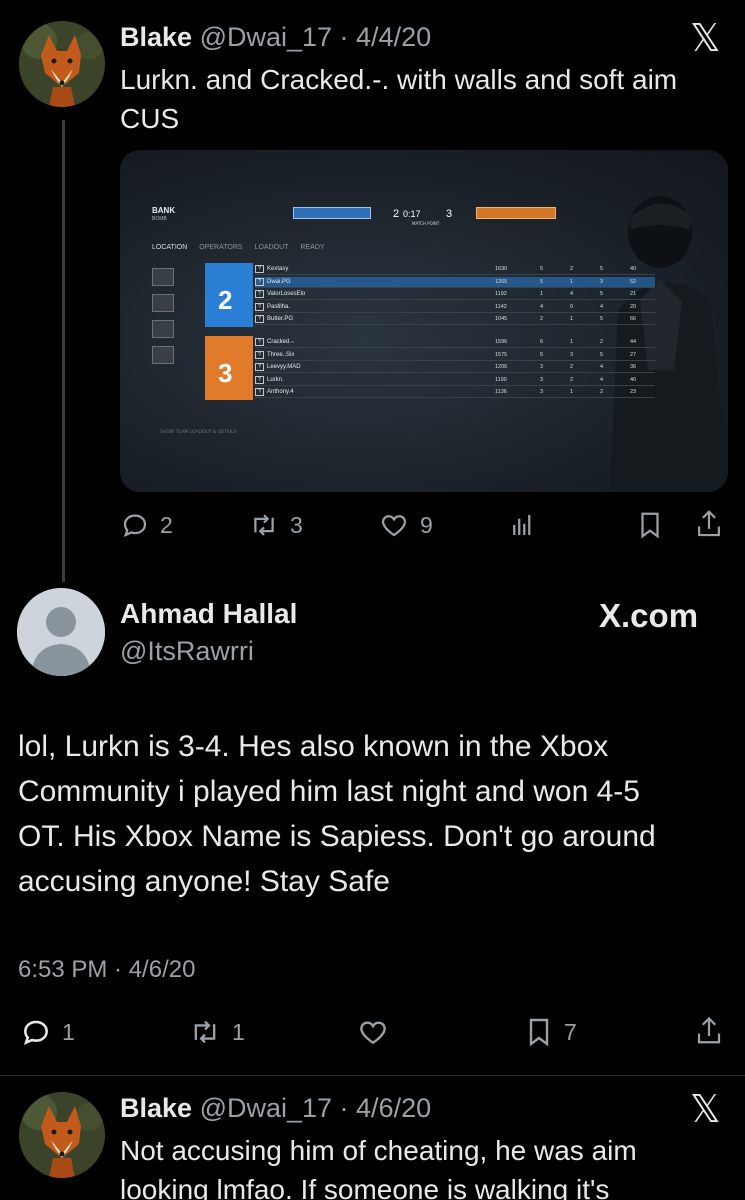 The image size is (745, 1200). I want to click on retweet-button: 1, so click(216, 1032).